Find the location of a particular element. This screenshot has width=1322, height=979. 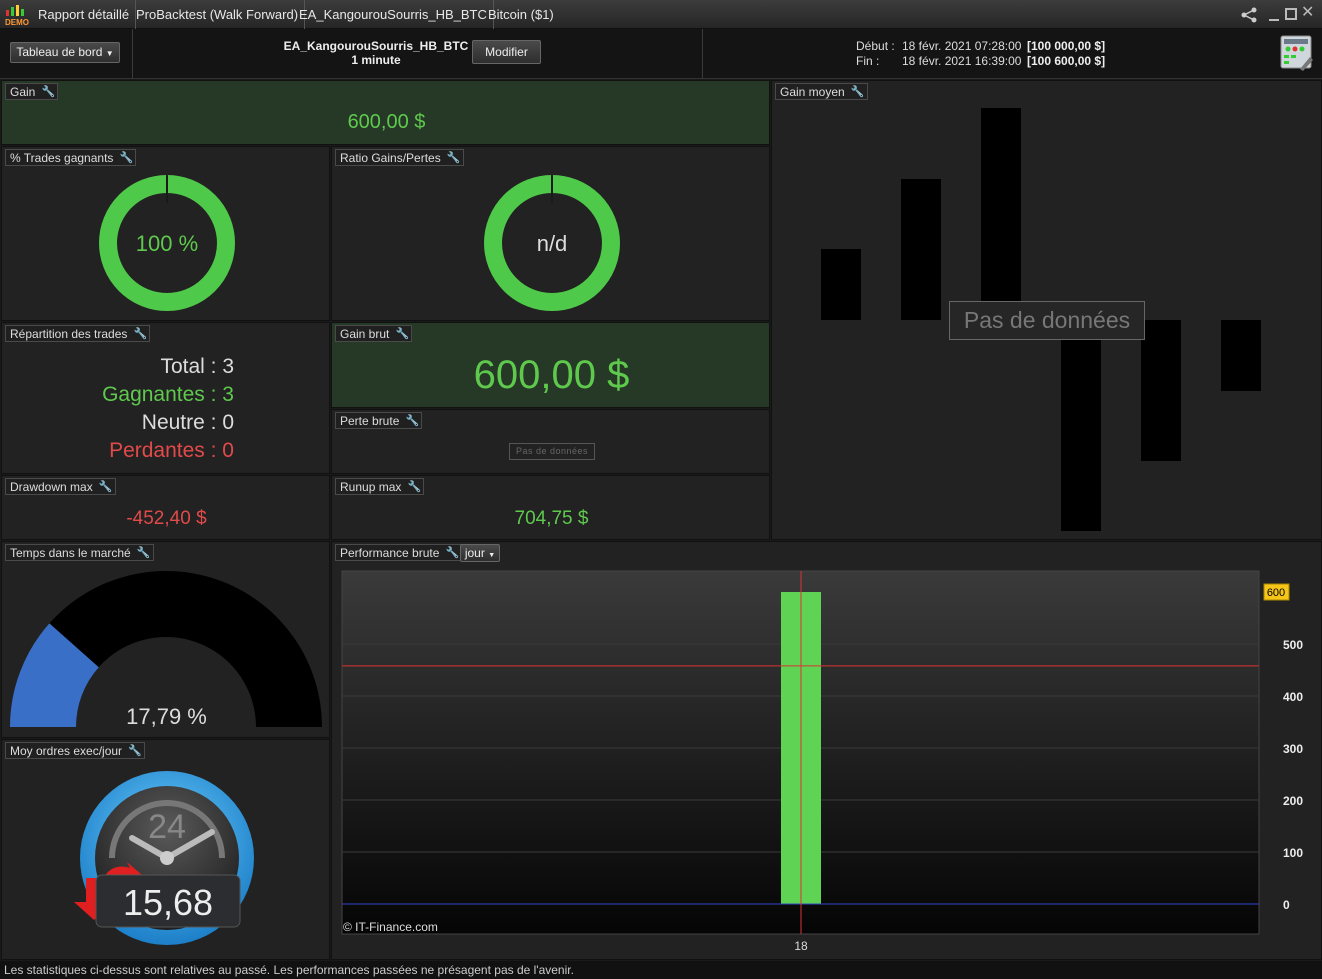

ratio-title: Ratio Gains/Pertes 🔧 is located at coordinates (399, 157).